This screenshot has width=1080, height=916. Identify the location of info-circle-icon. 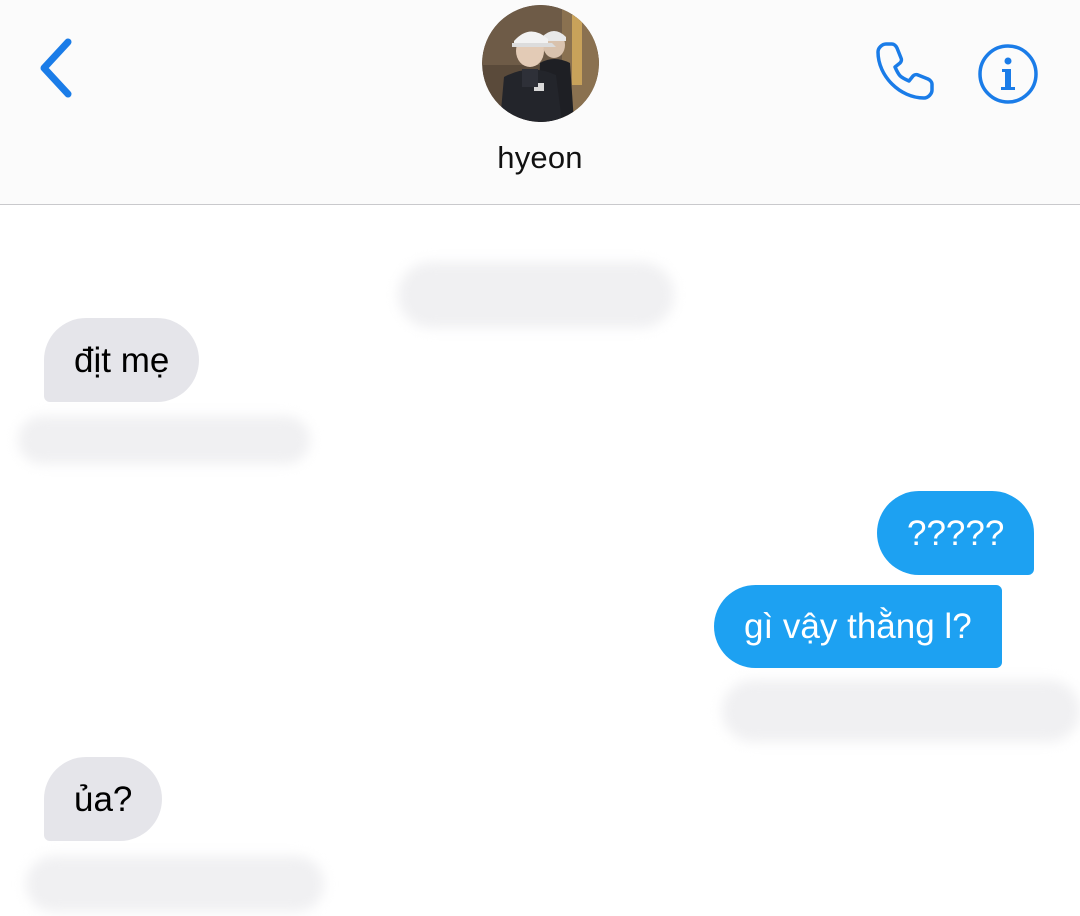
(1008, 74).